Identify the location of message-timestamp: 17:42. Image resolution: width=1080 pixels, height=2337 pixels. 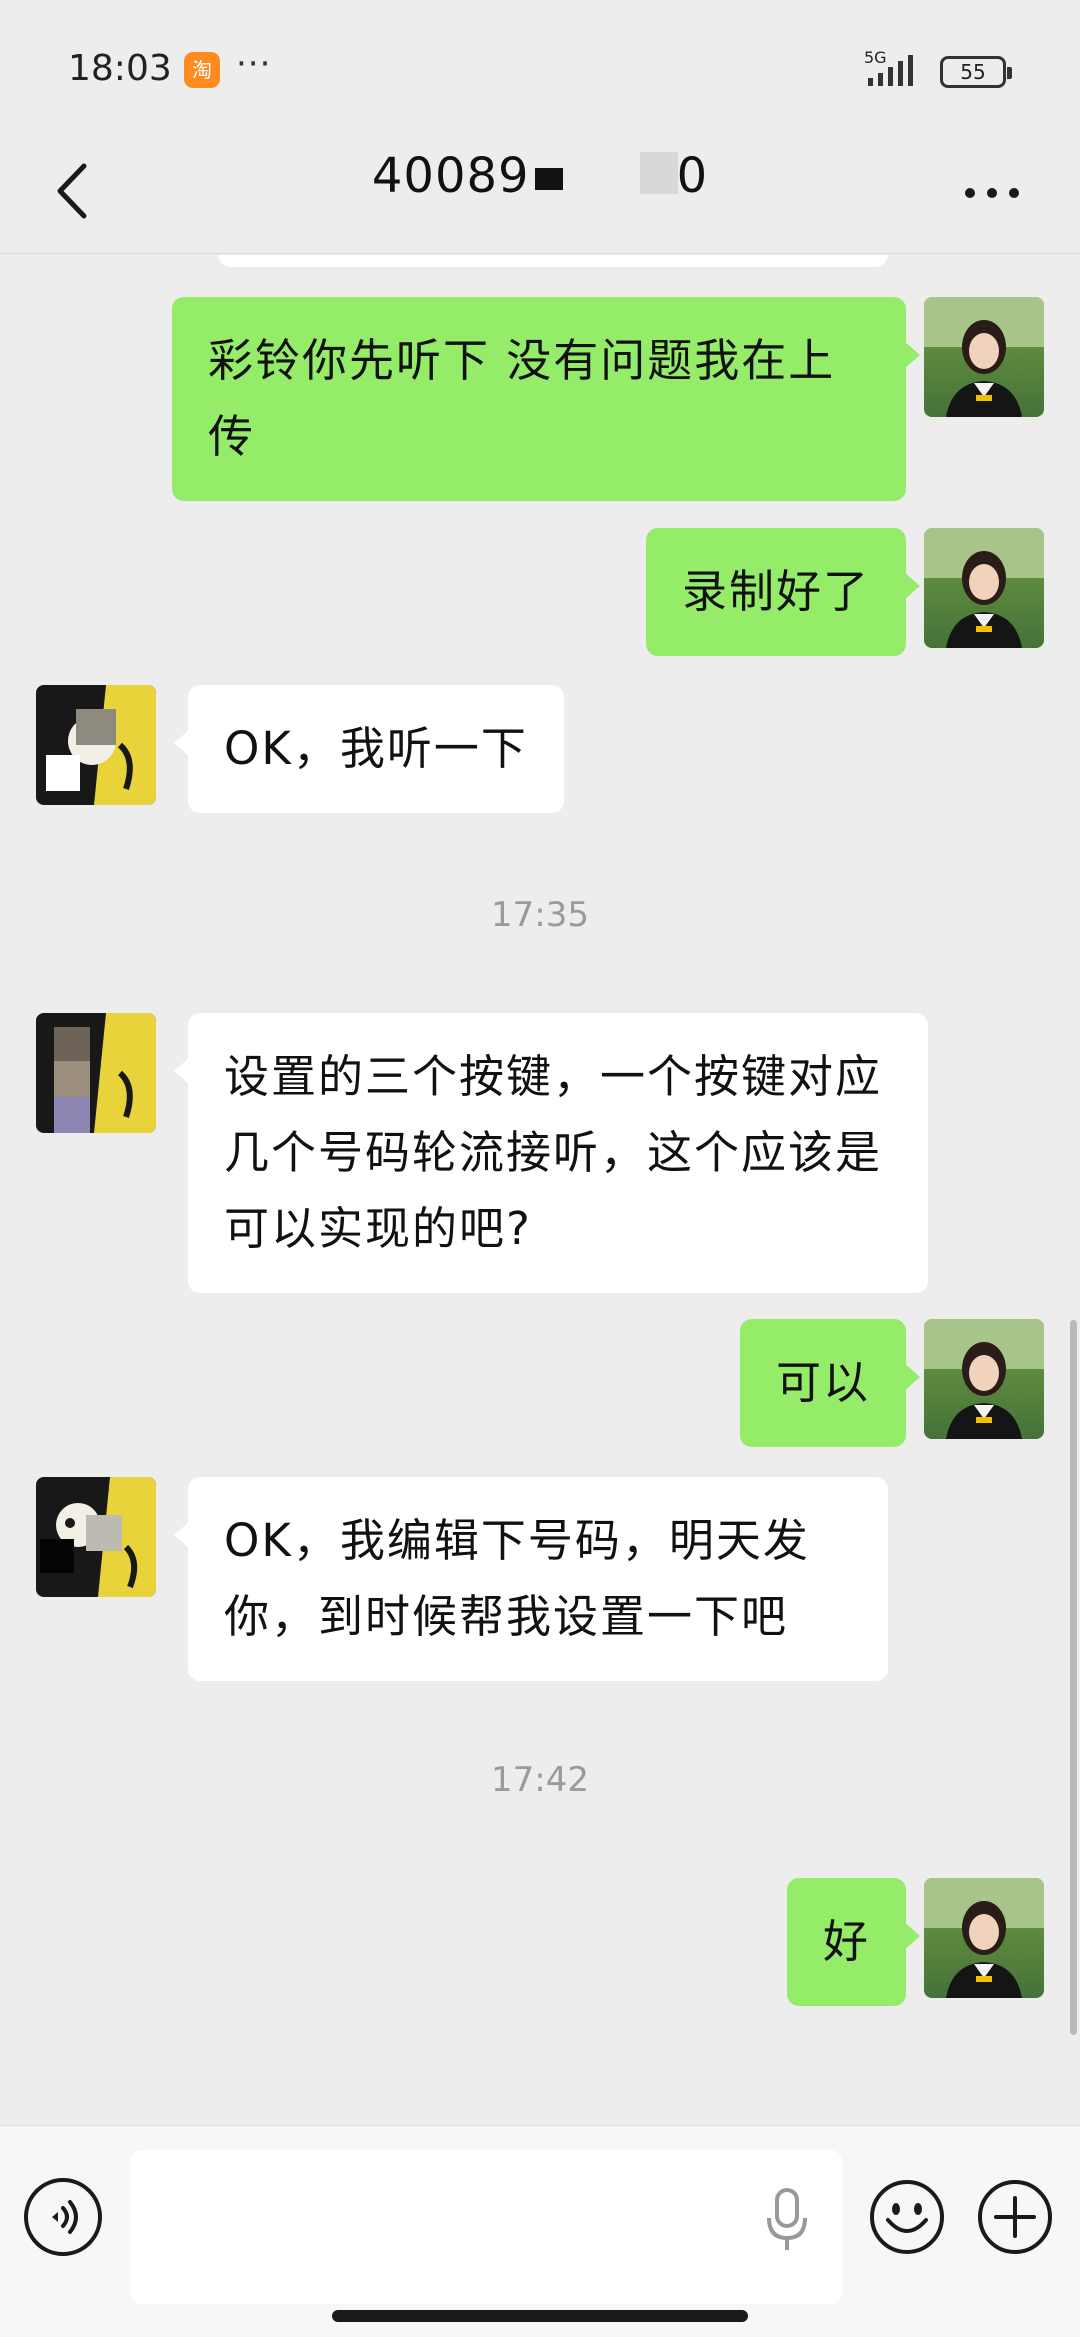
(540, 1780).